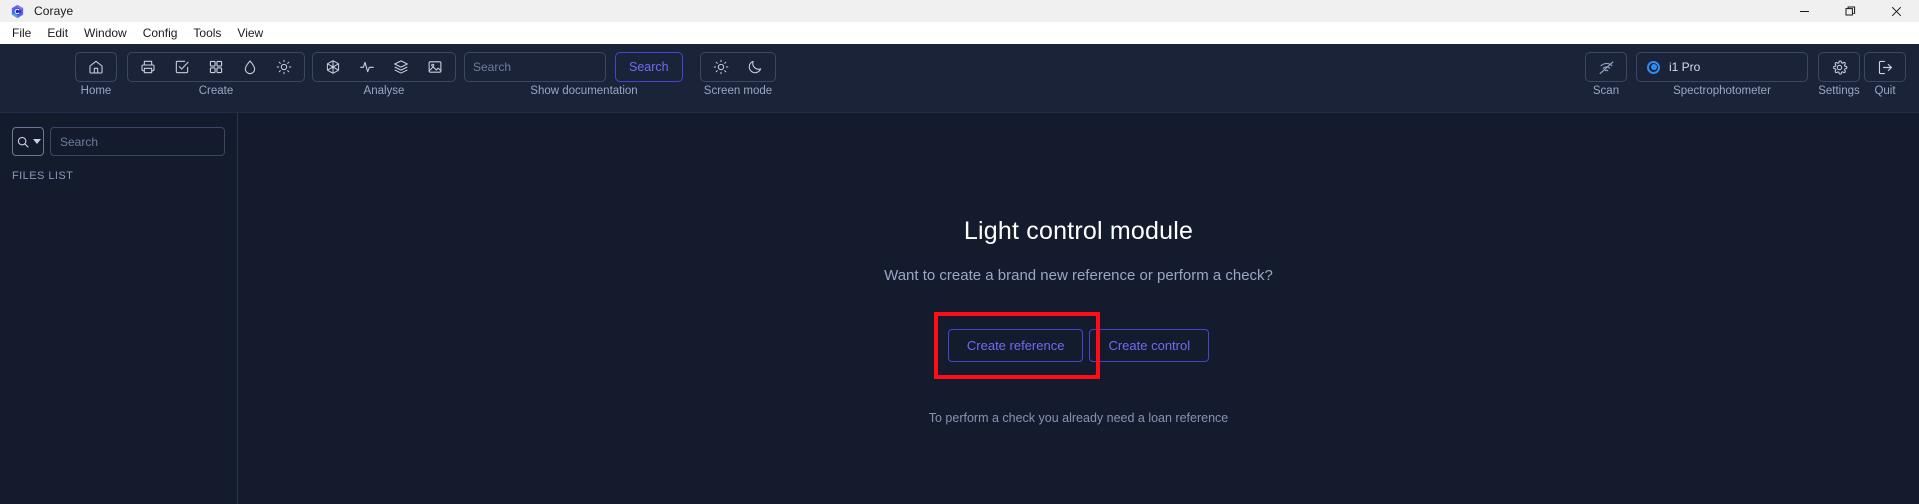 This screenshot has height=504, width=1919. I want to click on toolbar-group-analyse: Analyse, so click(384, 74).